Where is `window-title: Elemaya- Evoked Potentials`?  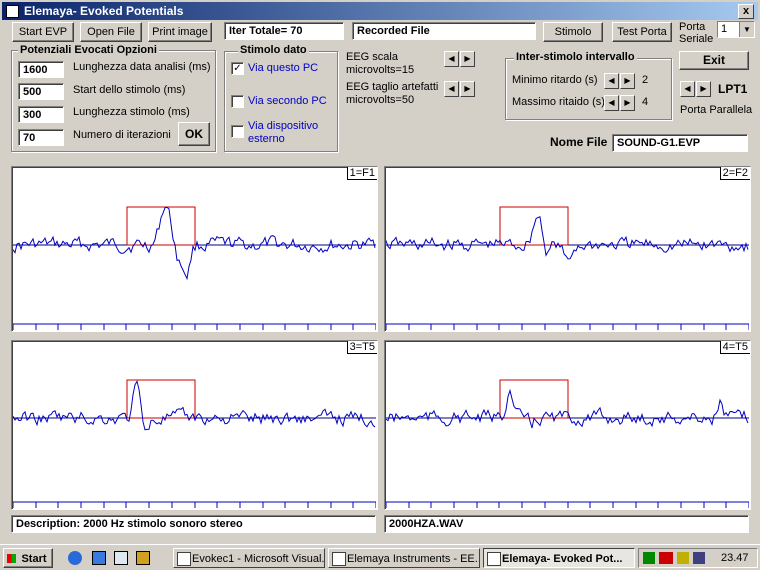
window-title: Elemaya- Evoked Potentials is located at coordinates (104, 11).